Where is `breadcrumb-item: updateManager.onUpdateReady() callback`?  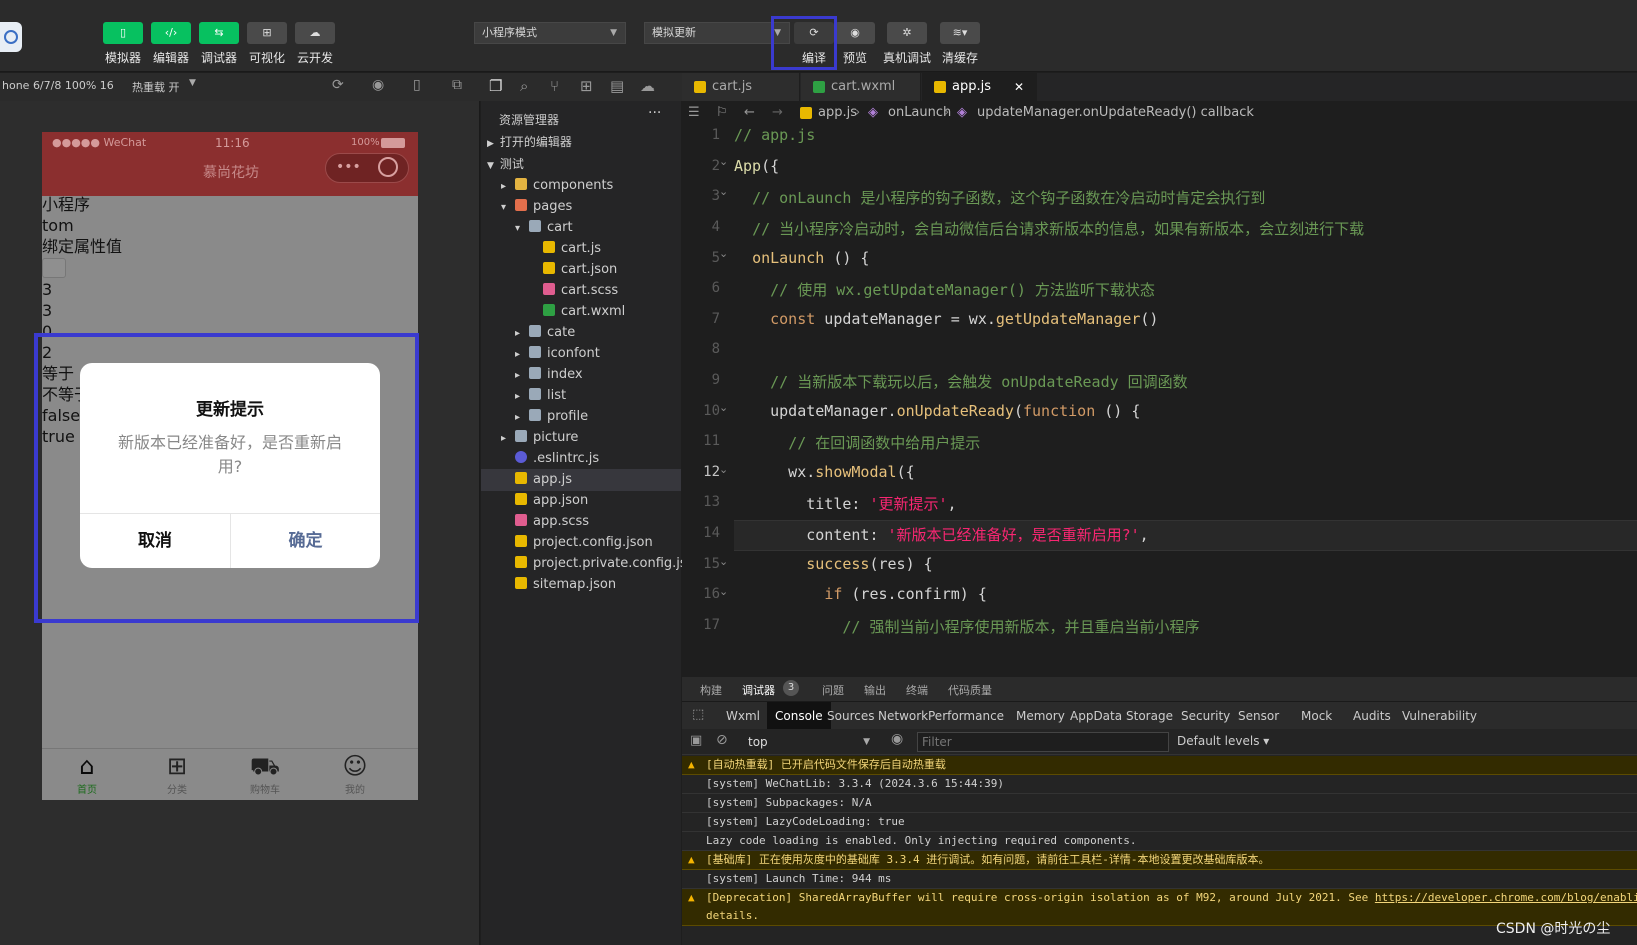
breadcrumb-item: updateManager.onUpdateReady() callback is located at coordinates (1115, 113).